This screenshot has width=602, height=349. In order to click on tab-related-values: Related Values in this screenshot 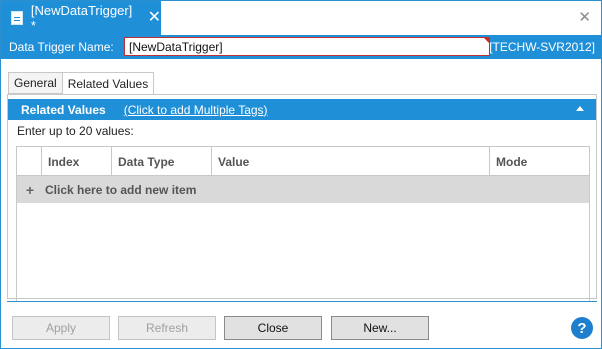, I will do `click(108, 83)`.